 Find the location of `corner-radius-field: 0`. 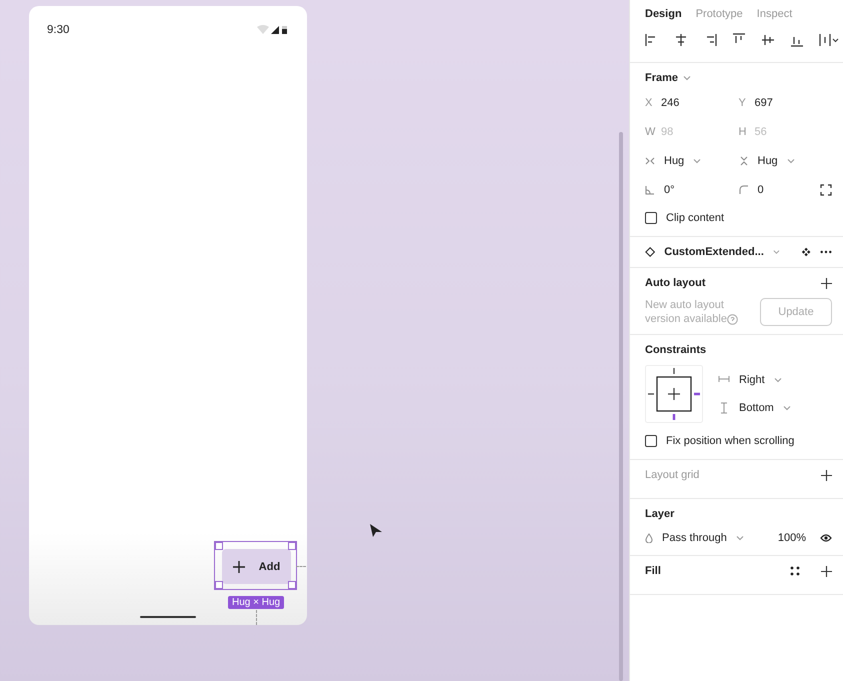

corner-radius-field: 0 is located at coordinates (751, 190).